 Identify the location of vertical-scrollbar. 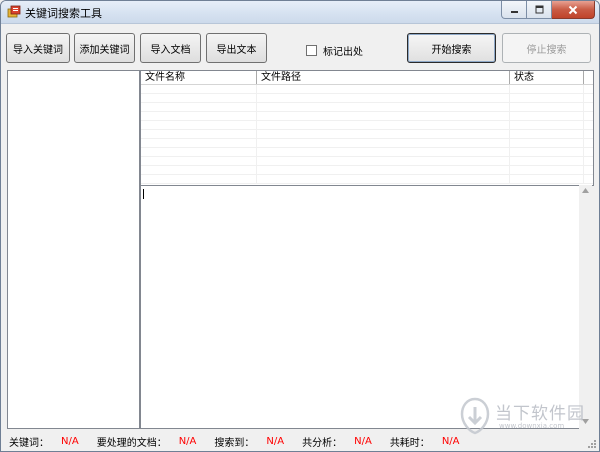
(585, 307).